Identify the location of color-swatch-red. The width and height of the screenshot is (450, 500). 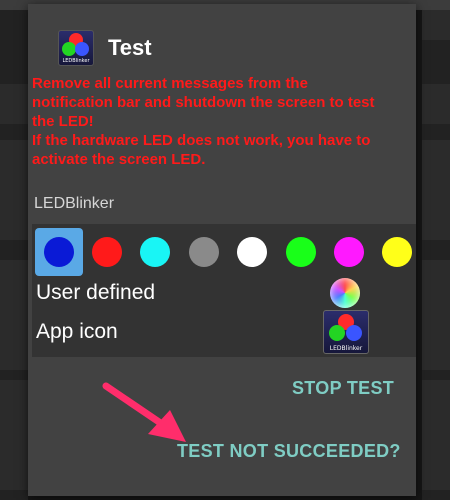
(107, 252).